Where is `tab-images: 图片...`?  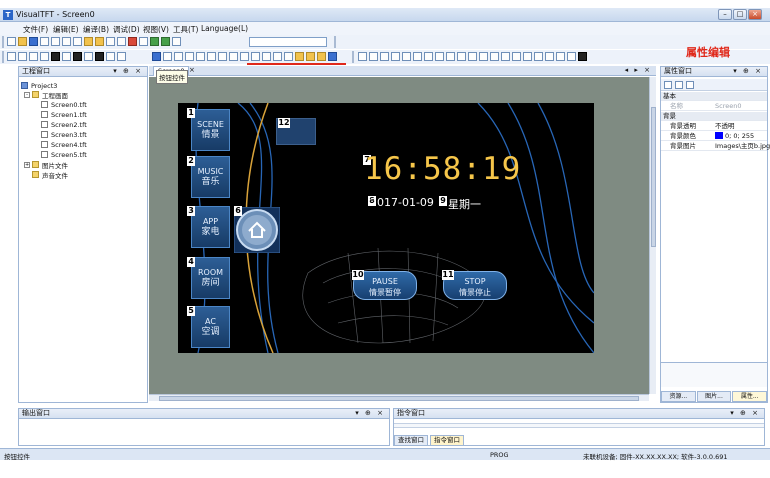
tab-images: 图片... is located at coordinates (714, 396).